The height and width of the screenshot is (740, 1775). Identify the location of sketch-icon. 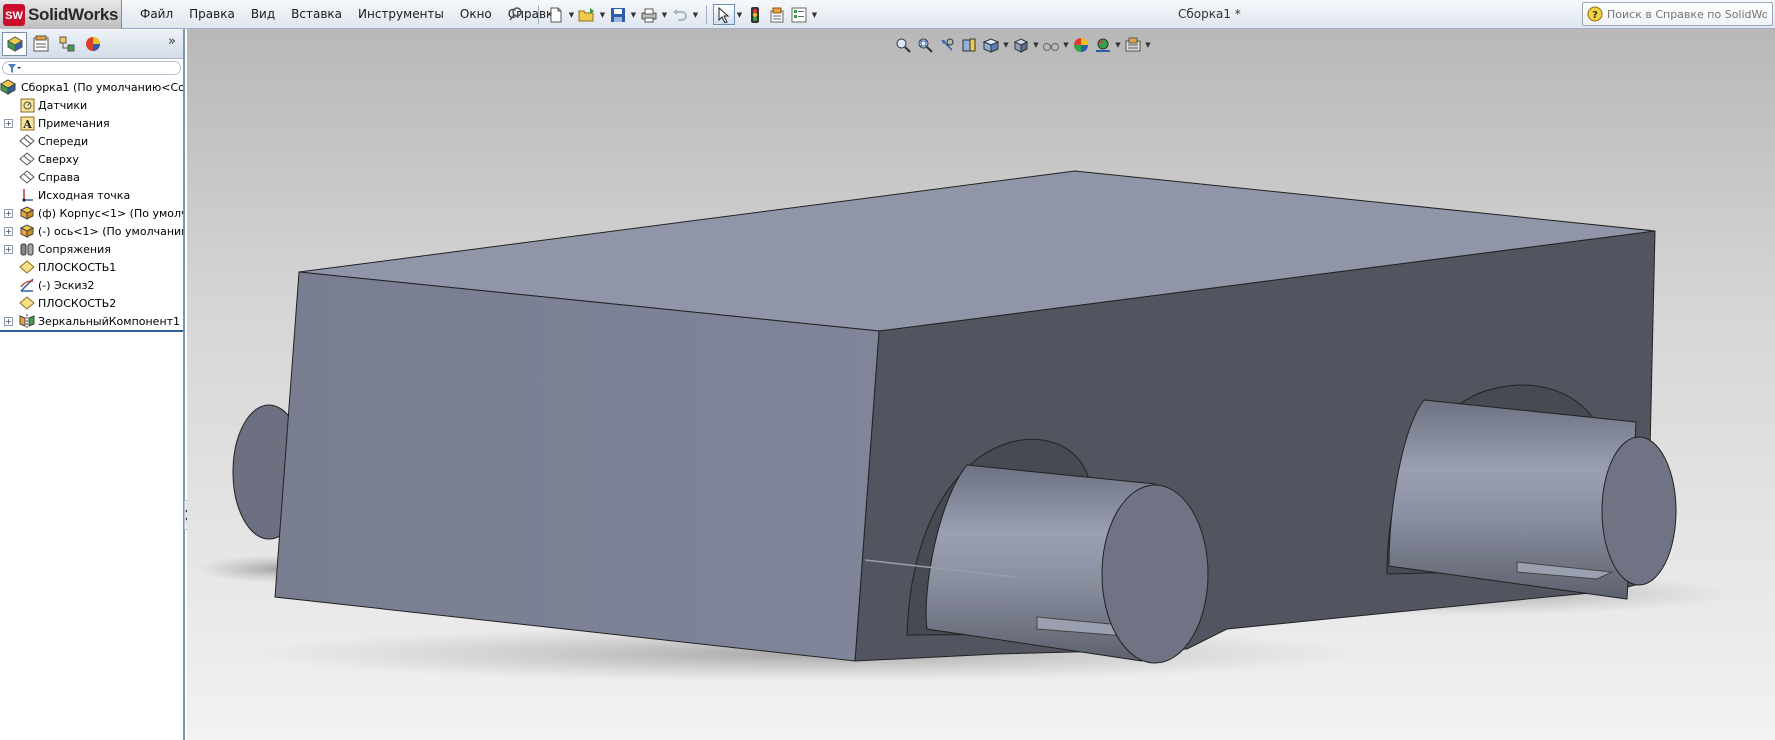
(27, 285).